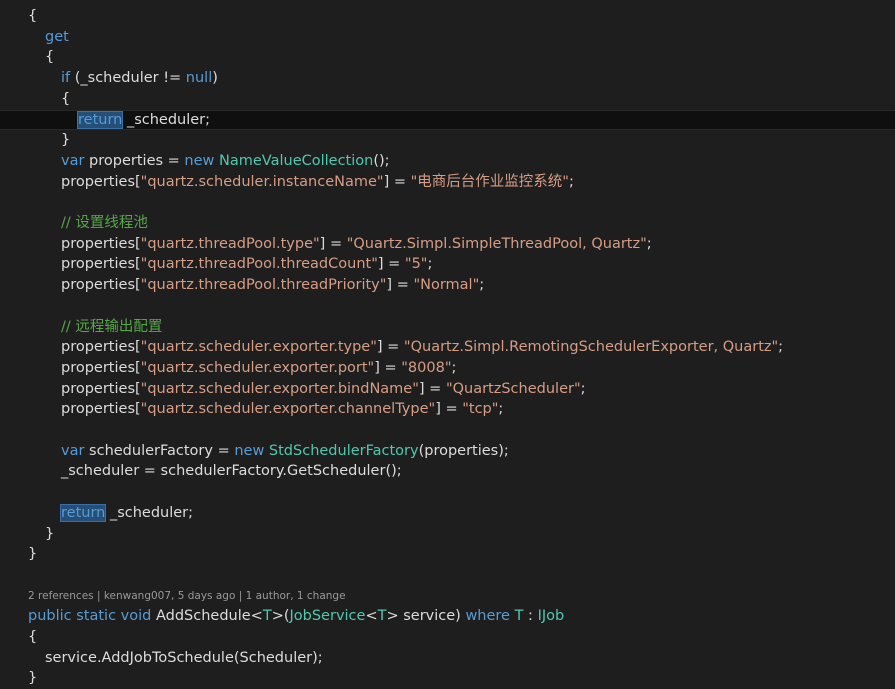  Describe the element at coordinates (426, 367) in the screenshot. I see `string-literal: "8008"` at that location.